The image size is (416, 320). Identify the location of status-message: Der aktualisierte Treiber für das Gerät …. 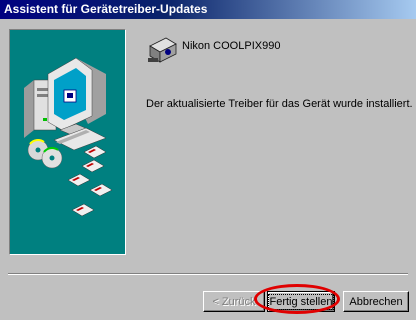
(279, 104).